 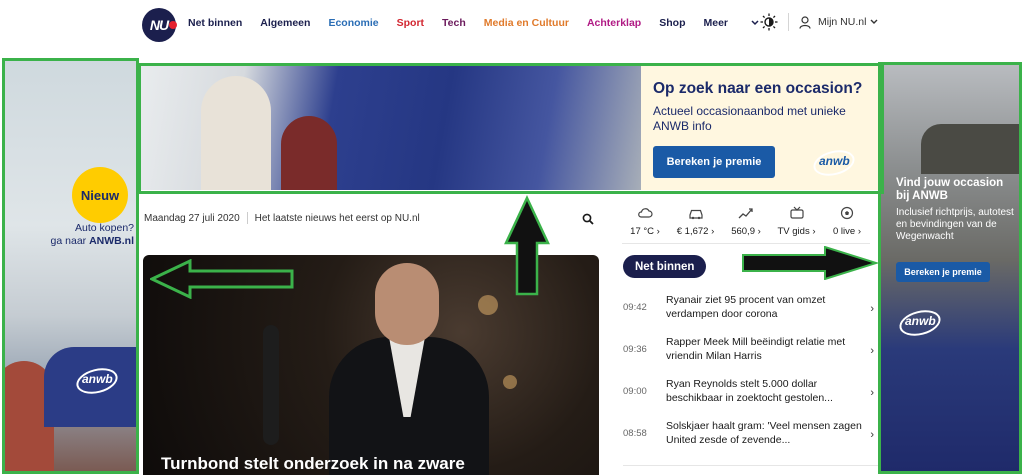 What do you see at coordinates (337, 218) in the screenshot?
I see `tagline: Het laatste nieuws het eerst op NU.nl` at bounding box center [337, 218].